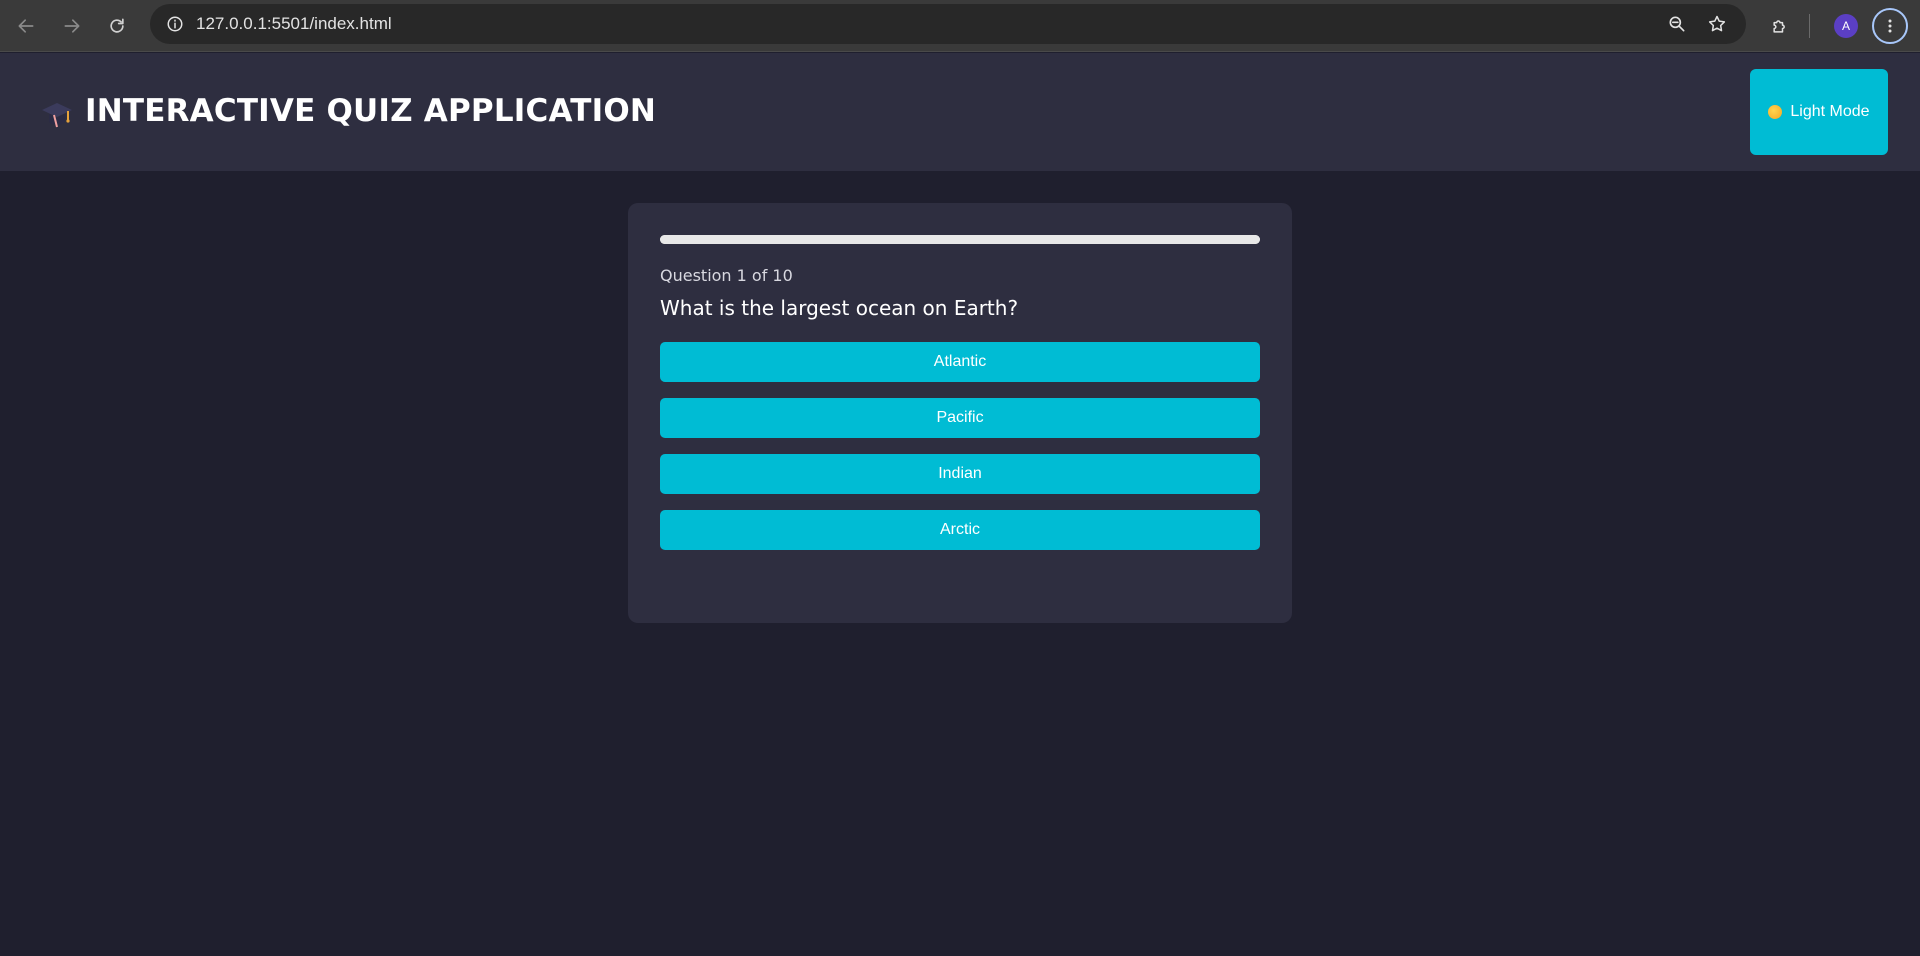 This screenshot has width=1920, height=956. I want to click on graduation-cap-icon, so click(57, 115).